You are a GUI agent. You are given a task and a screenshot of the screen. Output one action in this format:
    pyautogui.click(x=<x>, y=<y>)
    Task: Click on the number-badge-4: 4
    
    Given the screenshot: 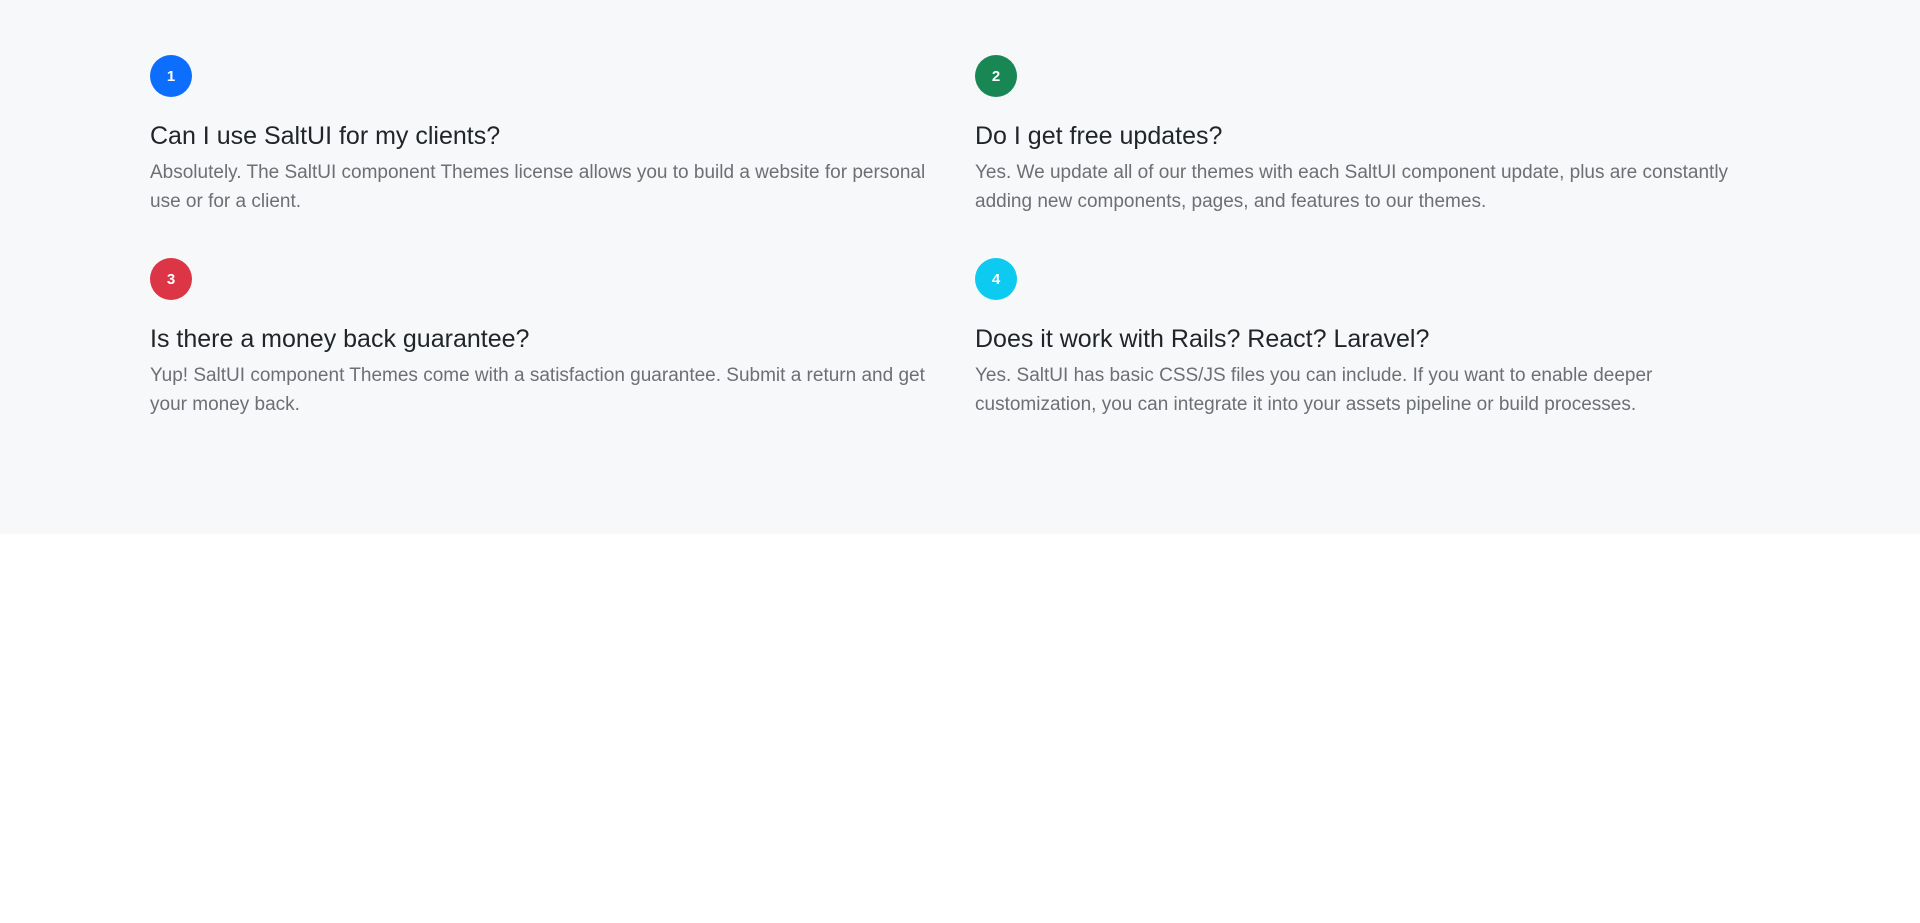 What is the action you would take?
    pyautogui.click(x=996, y=279)
    